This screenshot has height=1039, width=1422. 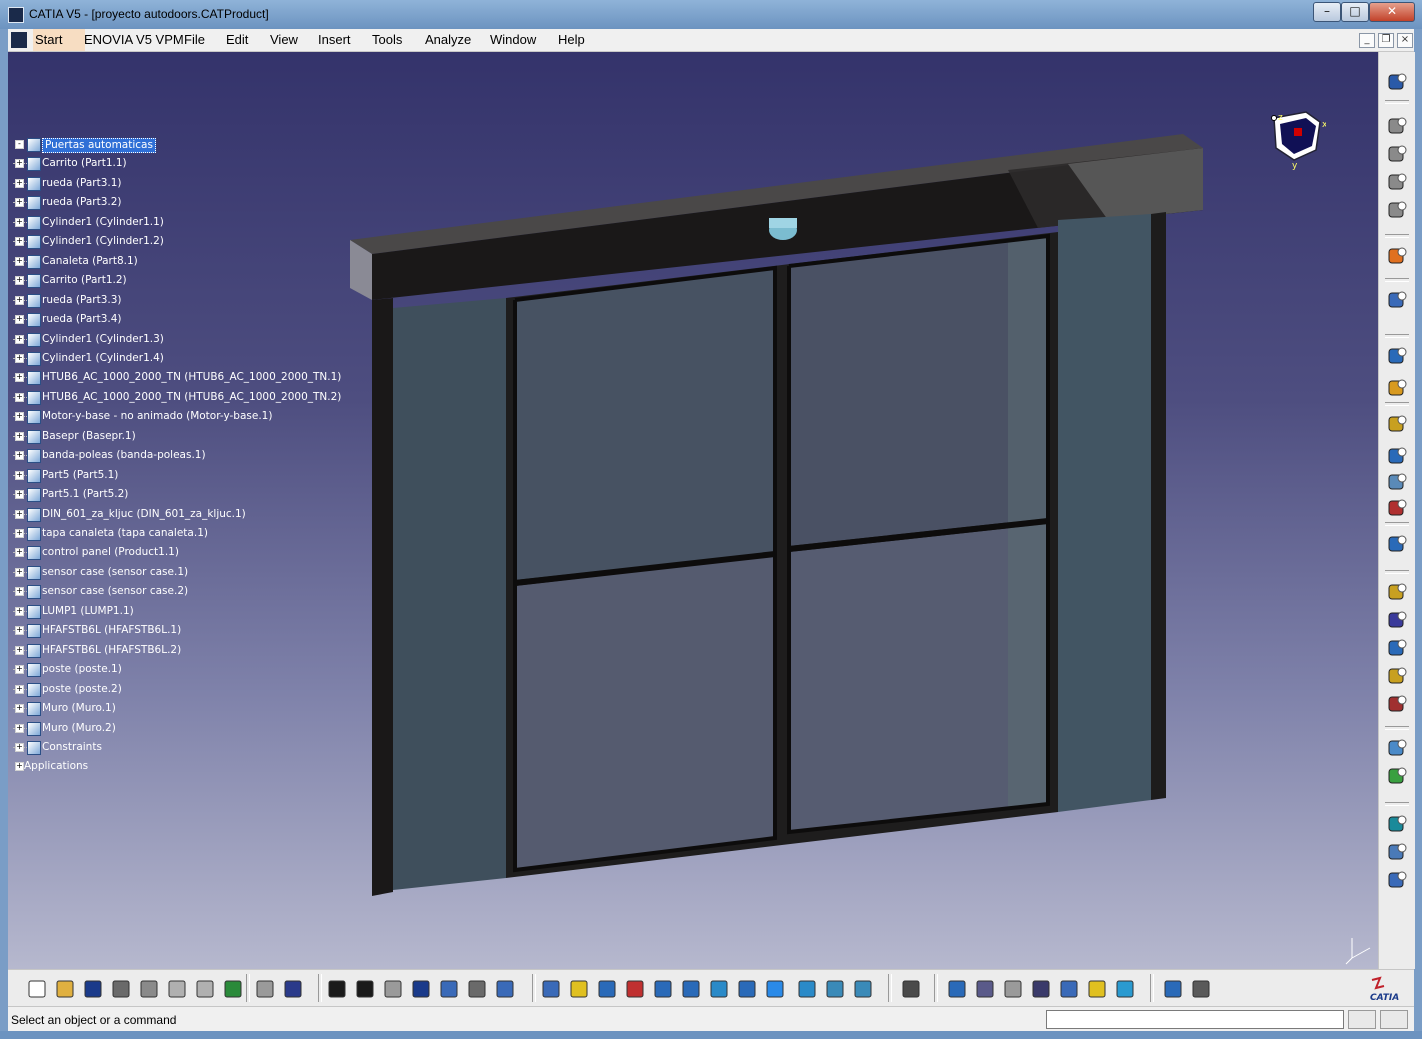 I want to click on menu-enovia: ENOVIA V5 VPM, so click(x=134, y=39).